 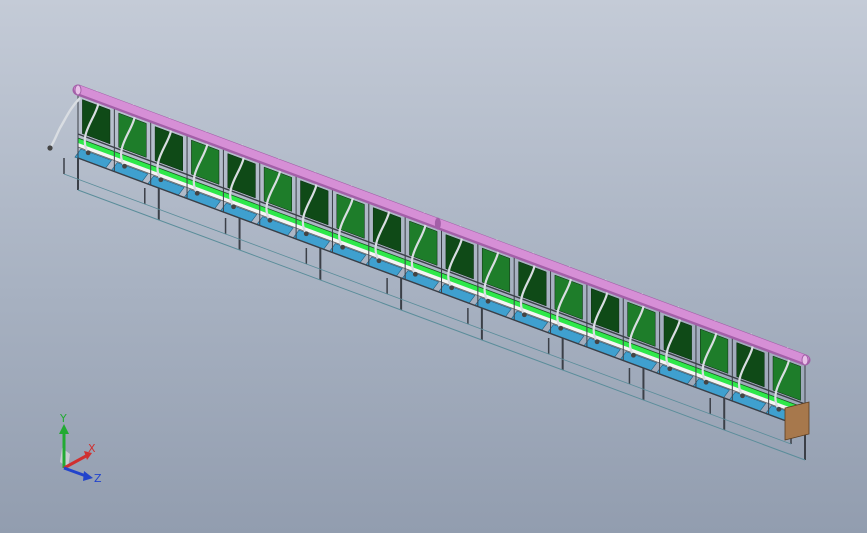 What do you see at coordinates (797, 421) in the screenshot?
I see `end-cabinet` at bounding box center [797, 421].